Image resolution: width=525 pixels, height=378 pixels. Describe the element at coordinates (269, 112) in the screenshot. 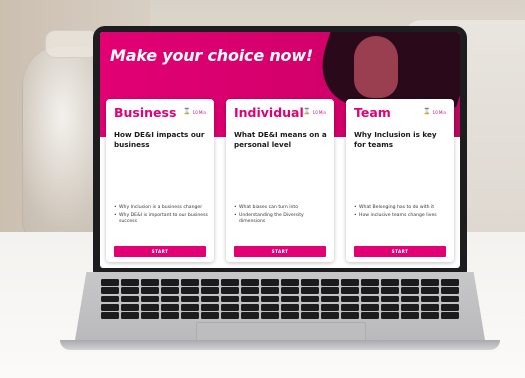

I see `card-title: Individual` at that location.